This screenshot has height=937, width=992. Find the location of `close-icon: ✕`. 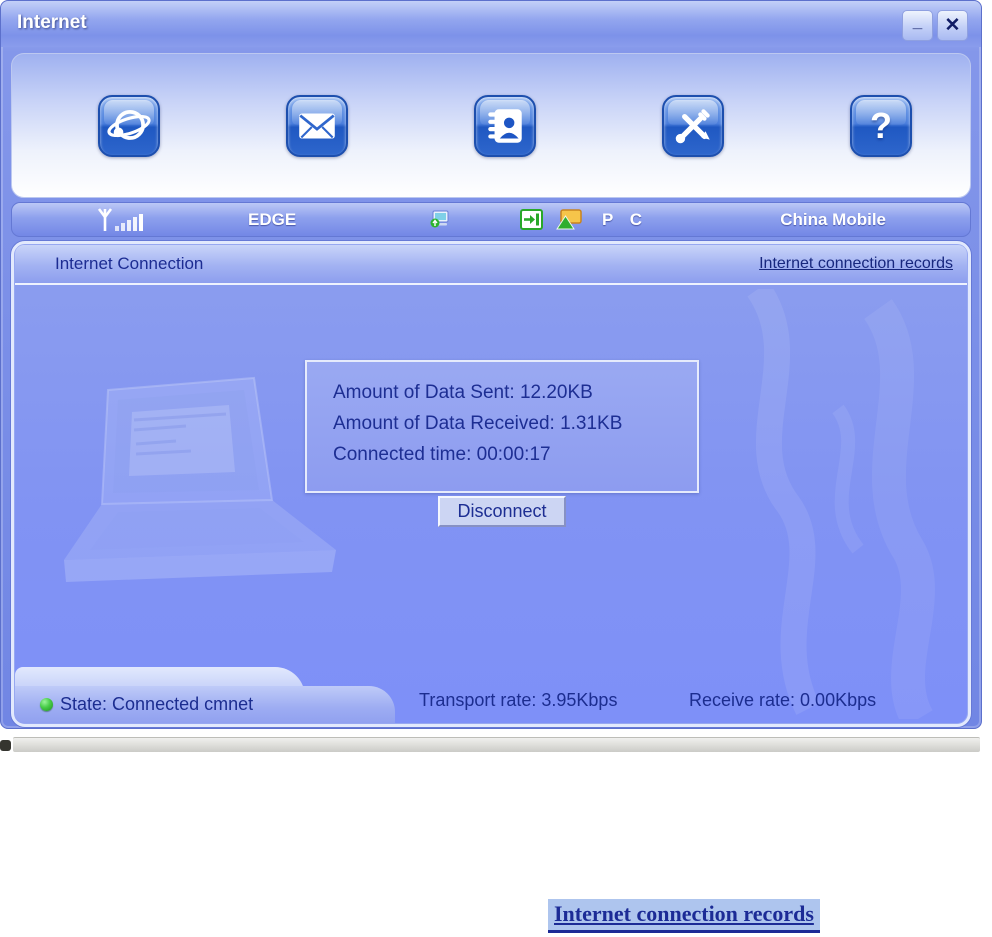

close-icon: ✕ is located at coordinates (952, 25).